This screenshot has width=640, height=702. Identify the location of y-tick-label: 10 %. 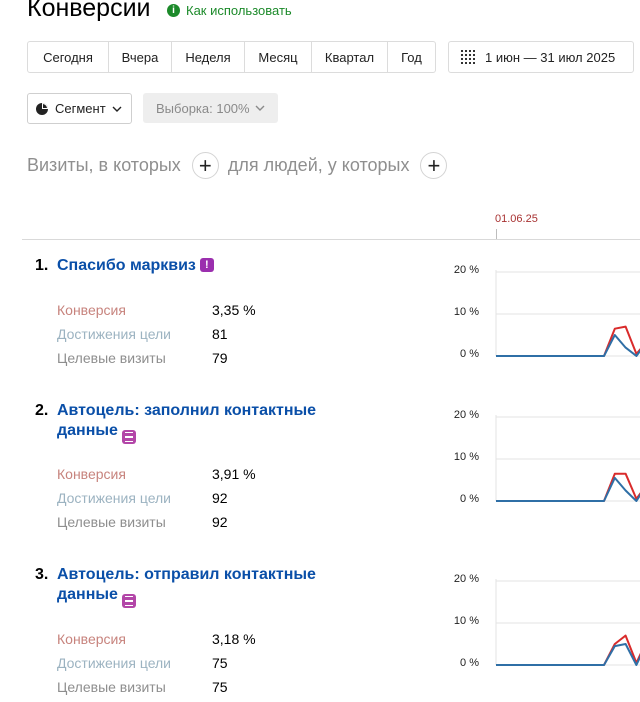
(466, 621).